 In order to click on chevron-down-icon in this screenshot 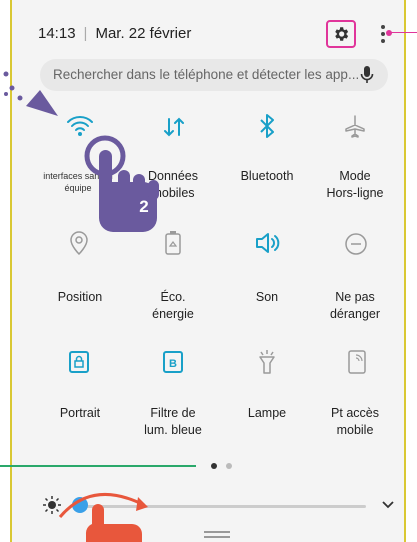, I will do `click(388, 505)`.